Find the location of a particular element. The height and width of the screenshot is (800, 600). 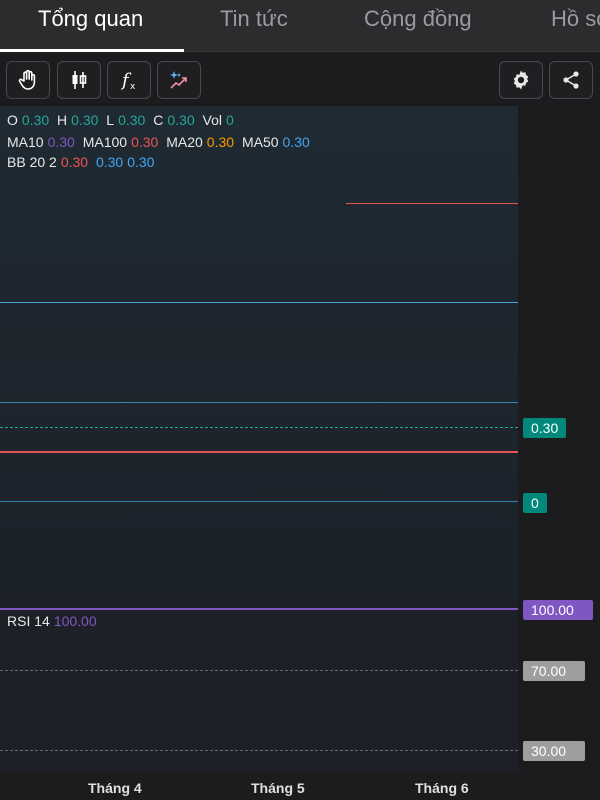

share-button is located at coordinates (571, 80).